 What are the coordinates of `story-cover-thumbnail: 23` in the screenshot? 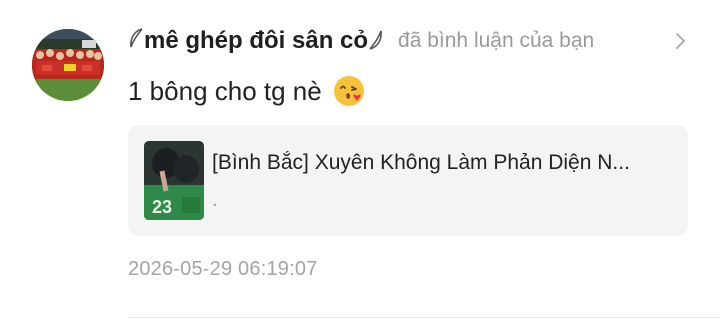 It's located at (174, 180).